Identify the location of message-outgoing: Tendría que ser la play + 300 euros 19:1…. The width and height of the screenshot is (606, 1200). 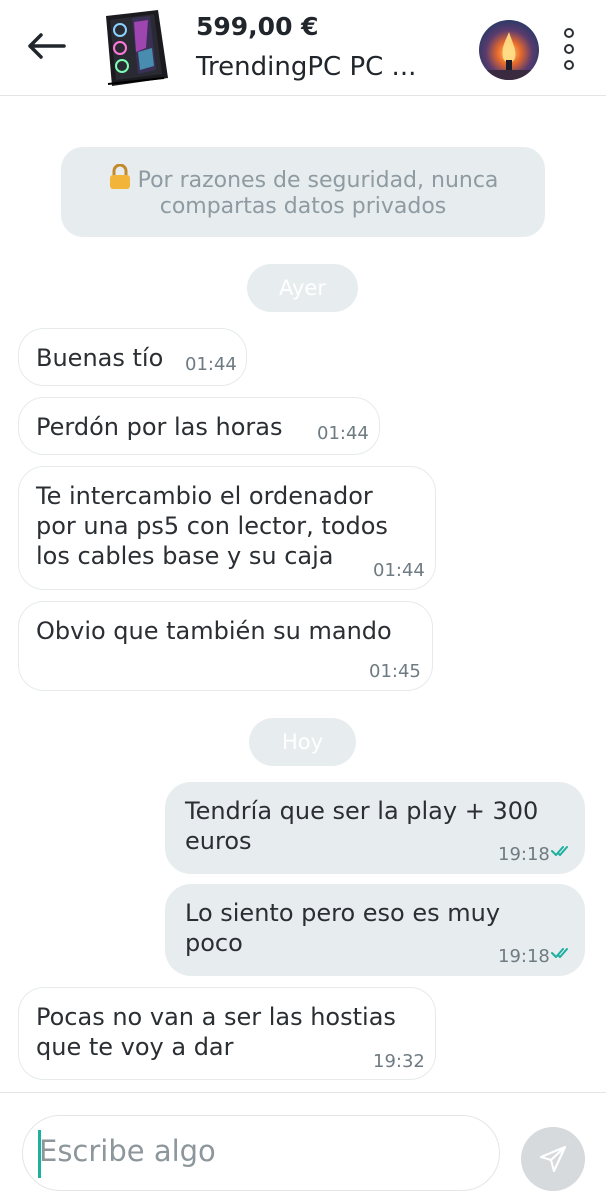
(375, 828).